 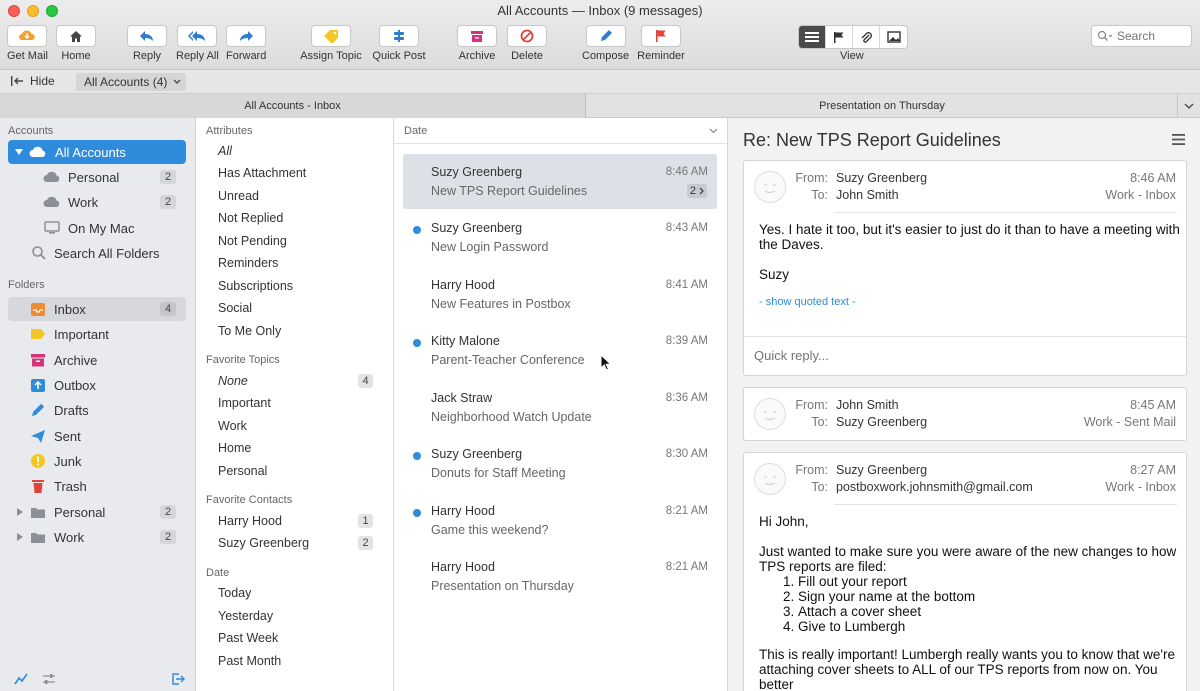 What do you see at coordinates (881, 422) in the screenshot?
I see `recipient-name: Suzy Greenberg` at bounding box center [881, 422].